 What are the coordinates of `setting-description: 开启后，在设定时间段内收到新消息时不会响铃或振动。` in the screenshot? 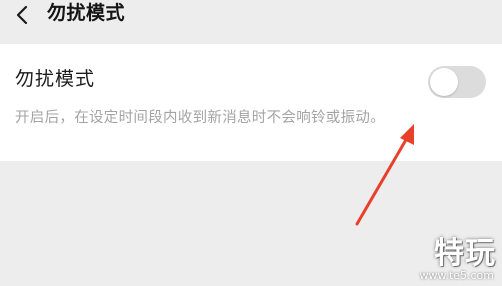 It's located at (200, 118).